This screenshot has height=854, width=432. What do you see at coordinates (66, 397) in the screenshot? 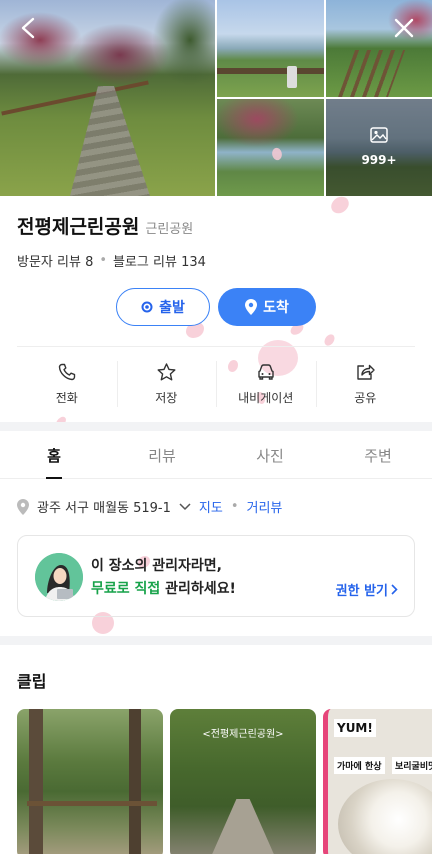
I see `call-label: 전화` at bounding box center [66, 397].